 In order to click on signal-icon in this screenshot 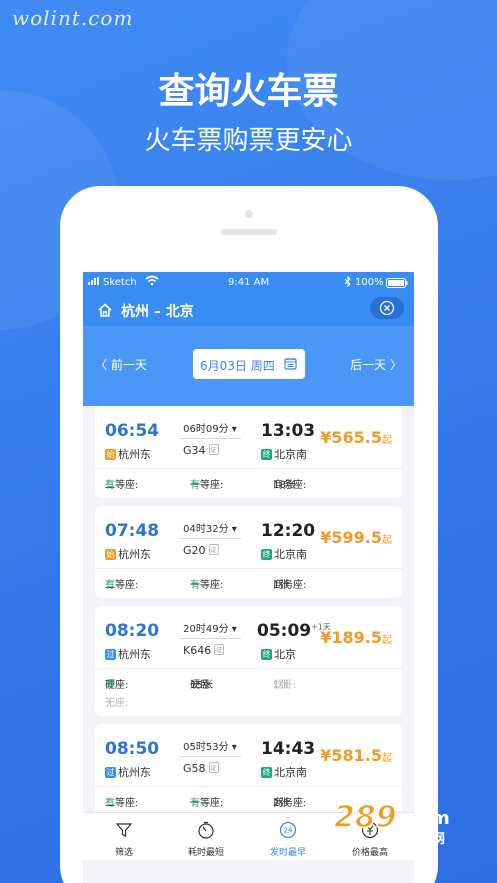, I will do `click(96, 282)`.